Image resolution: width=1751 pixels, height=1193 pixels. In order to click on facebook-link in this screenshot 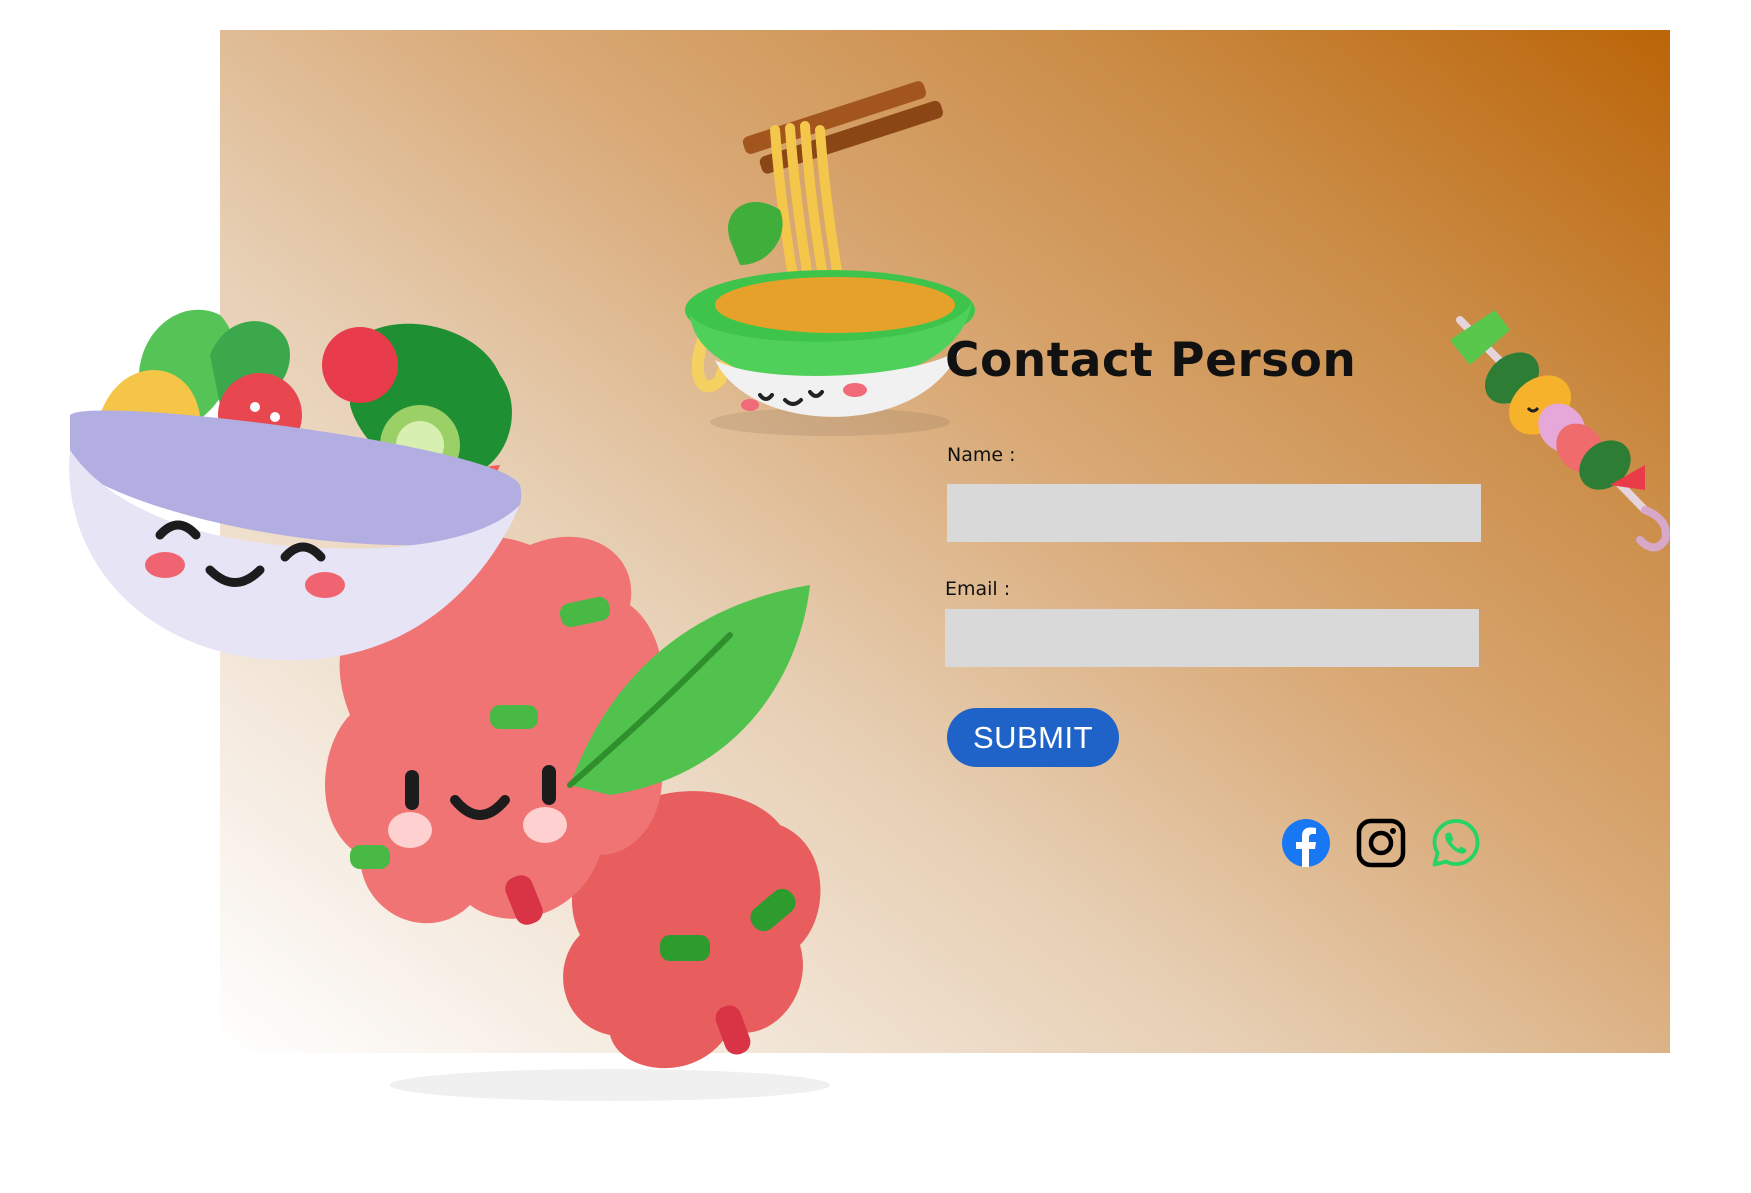, I will do `click(1306, 843)`.